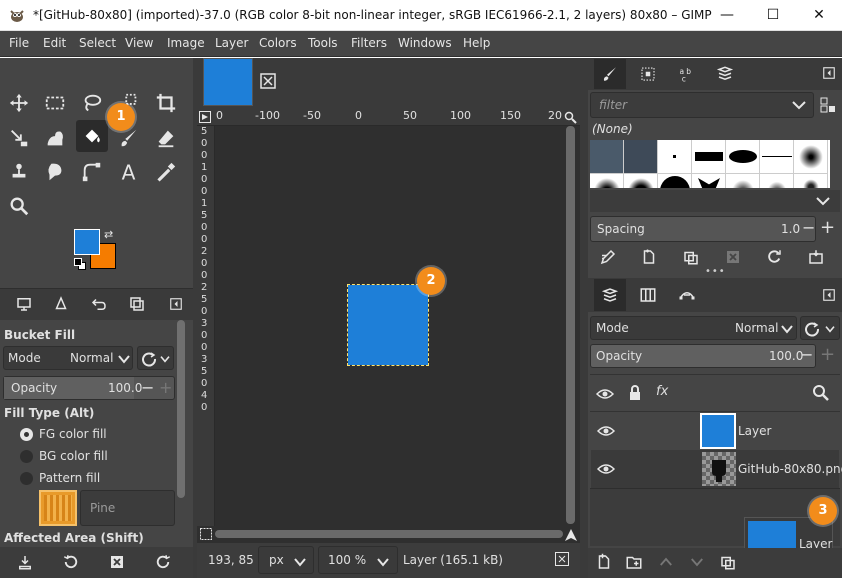 This screenshot has height=578, width=842. I want to click on effects-fx-icon: fx, so click(662, 391).